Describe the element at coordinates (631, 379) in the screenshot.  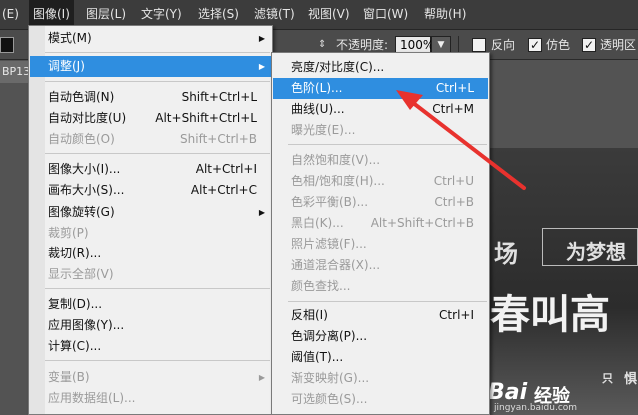
I see `image-text-ju: 惧` at that location.